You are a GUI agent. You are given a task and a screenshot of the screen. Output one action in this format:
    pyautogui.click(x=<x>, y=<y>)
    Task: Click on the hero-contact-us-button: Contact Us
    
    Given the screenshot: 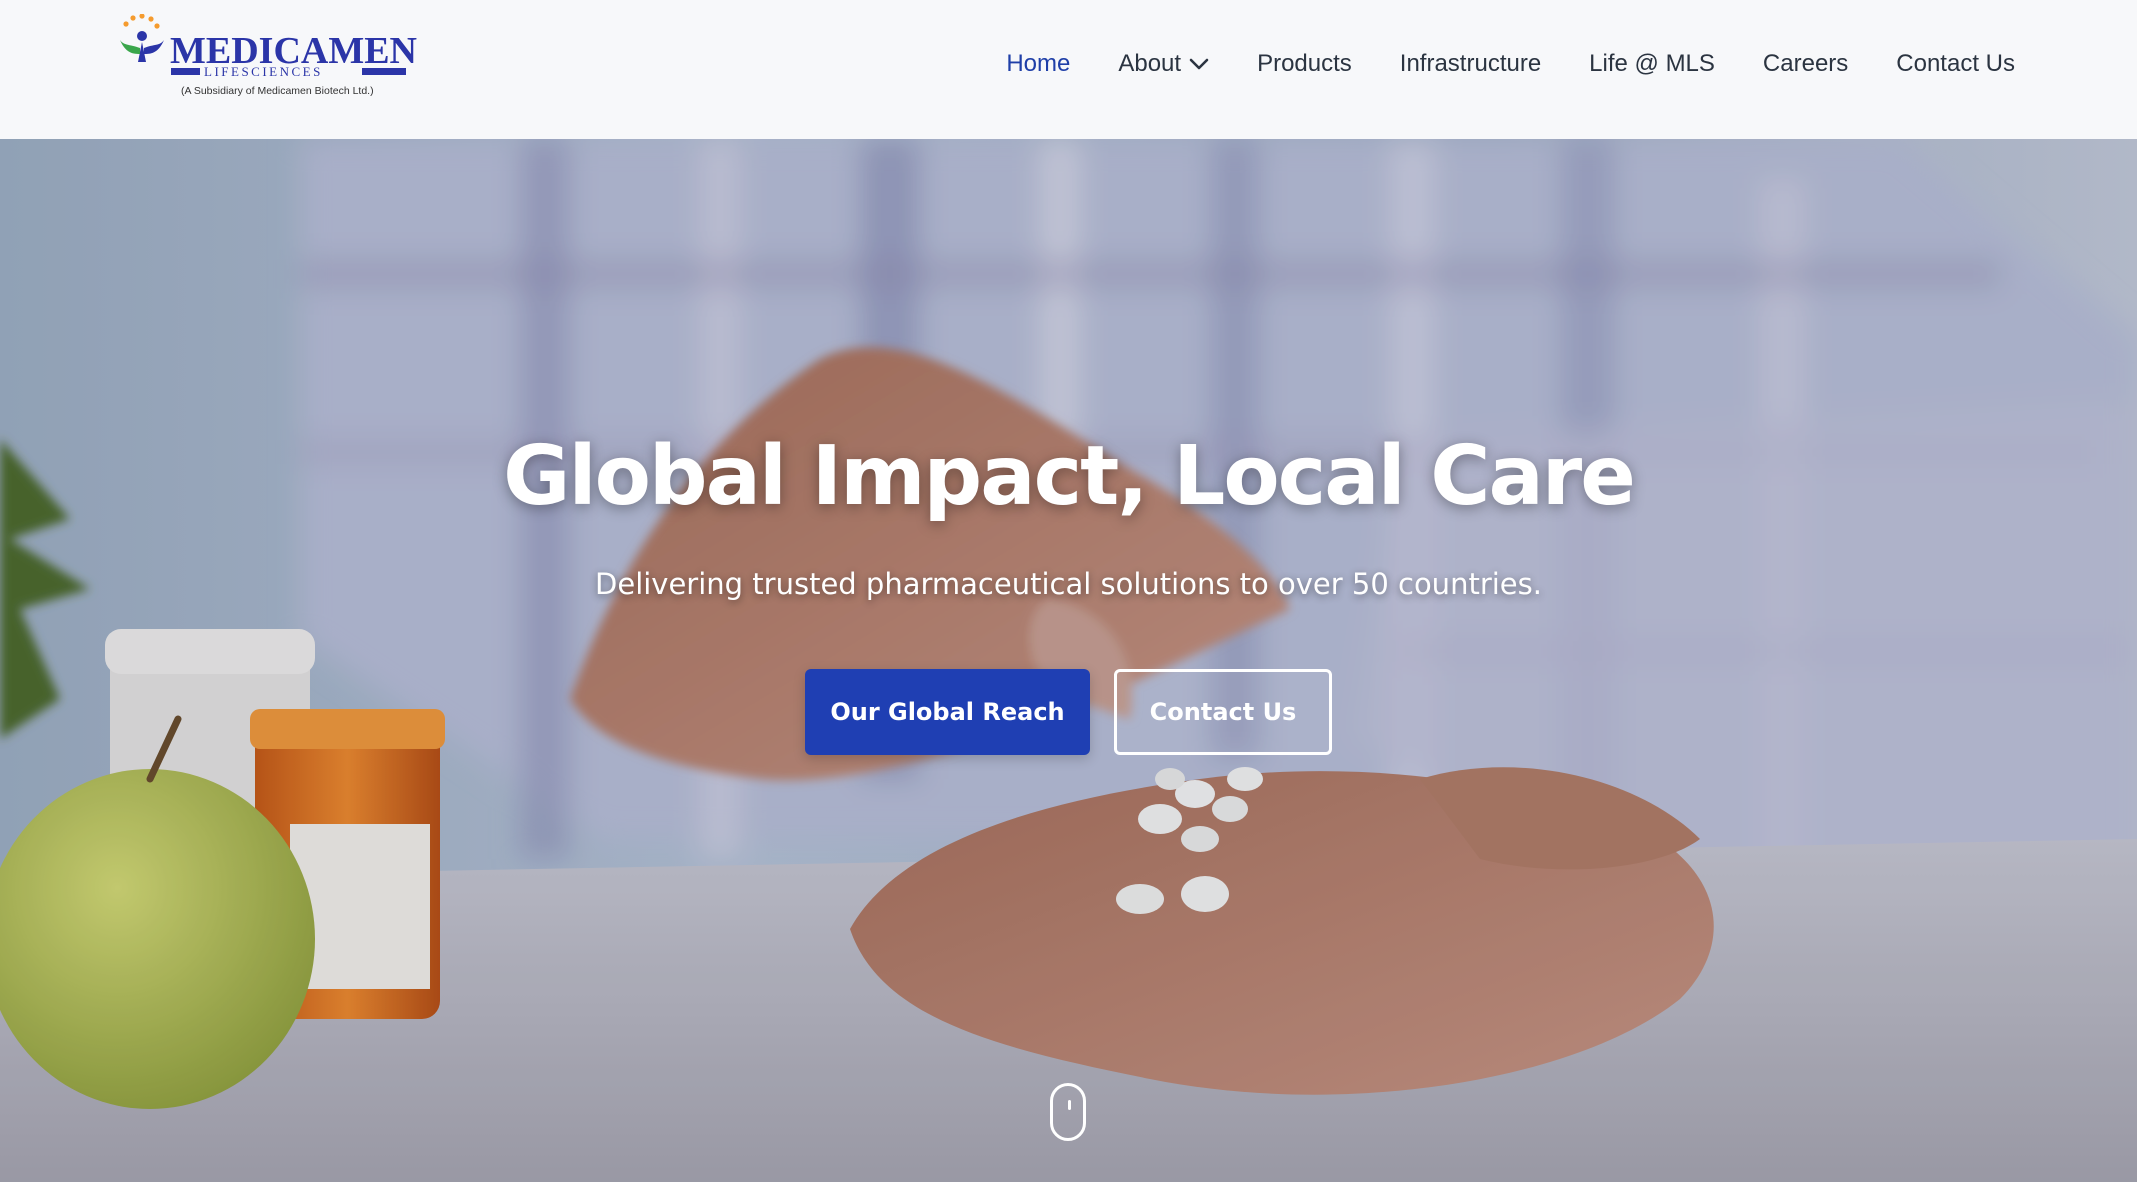 What is the action you would take?
    pyautogui.click(x=1223, y=712)
    